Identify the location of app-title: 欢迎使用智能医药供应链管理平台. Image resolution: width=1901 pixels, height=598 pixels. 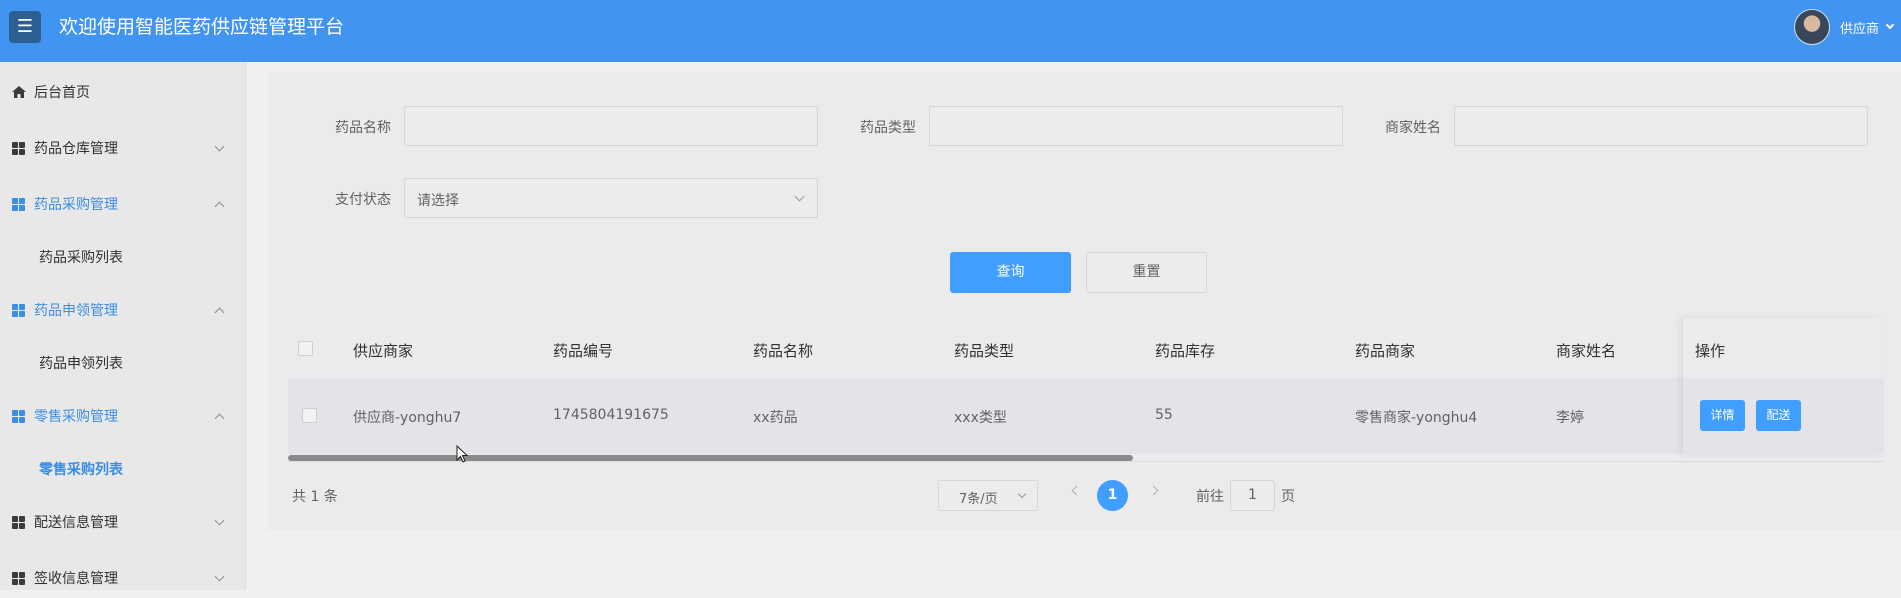
(202, 27).